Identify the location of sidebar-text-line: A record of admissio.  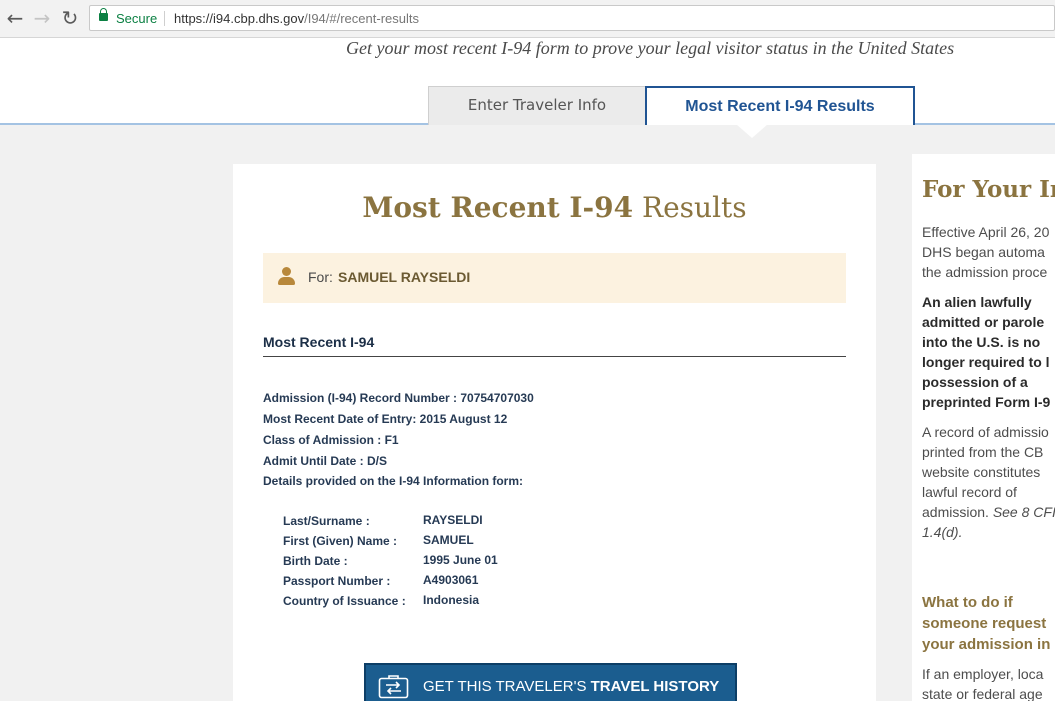
(985, 432).